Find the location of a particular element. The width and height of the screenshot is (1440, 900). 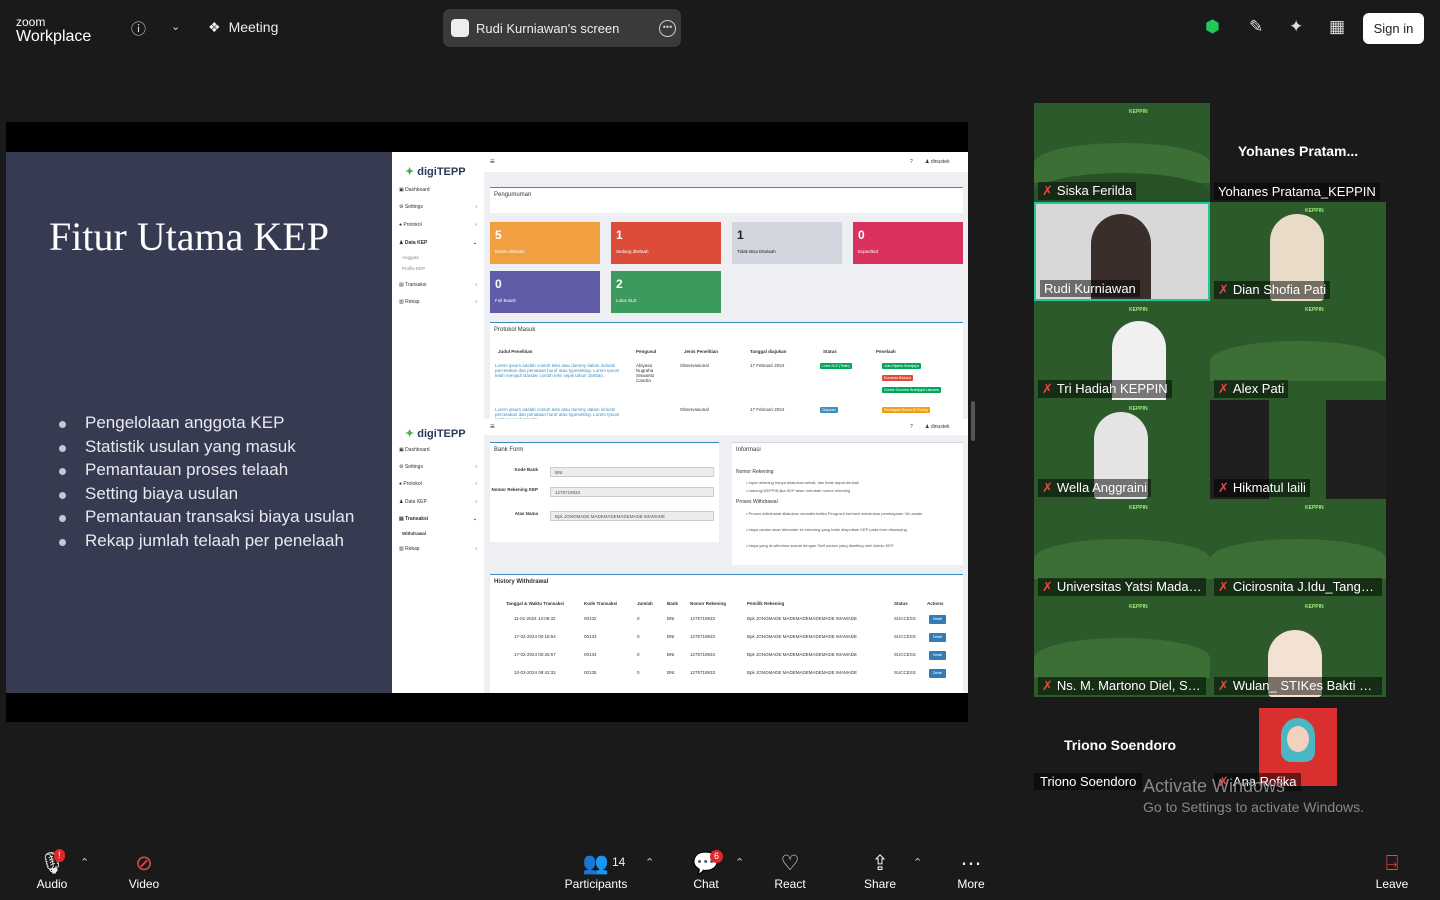

subnav-anggota: Anggota is located at coordinates (410, 257).